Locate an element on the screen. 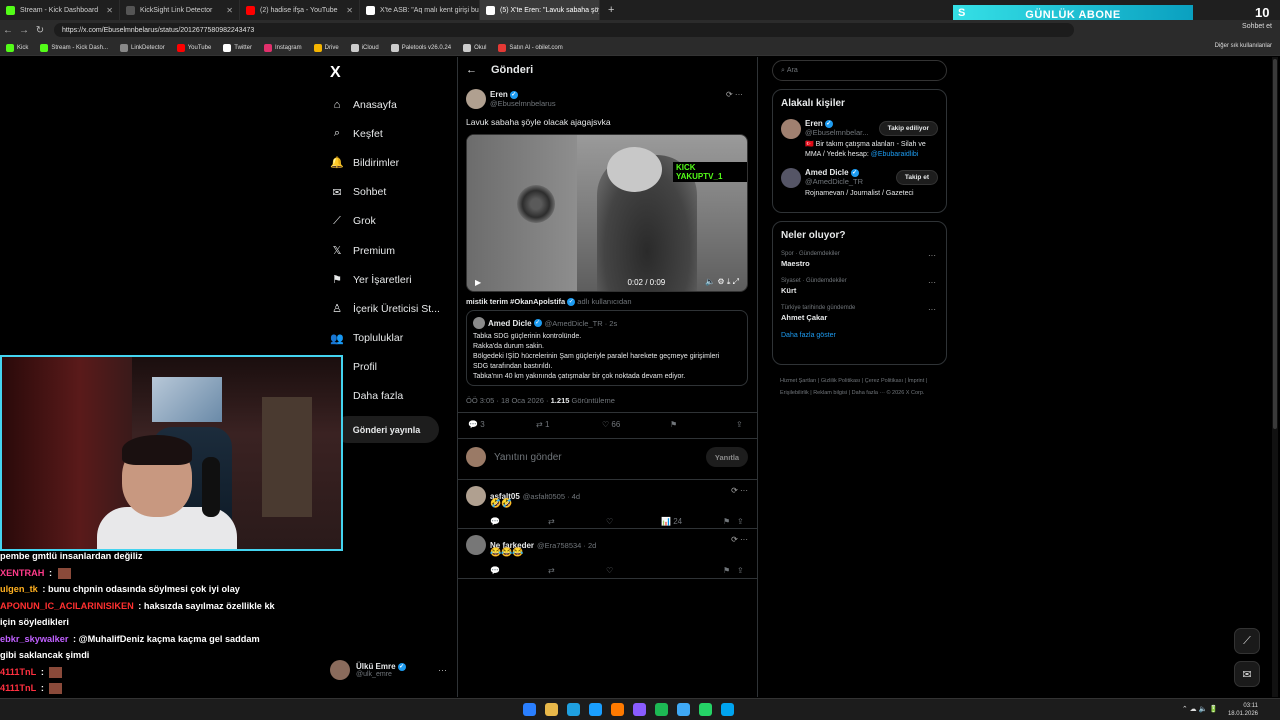 Image resolution: width=1280 pixels, height=720 pixels. browser-tab: X'te ASB: "Aq malı kent girişi buna...✕ is located at coordinates (420, 10).